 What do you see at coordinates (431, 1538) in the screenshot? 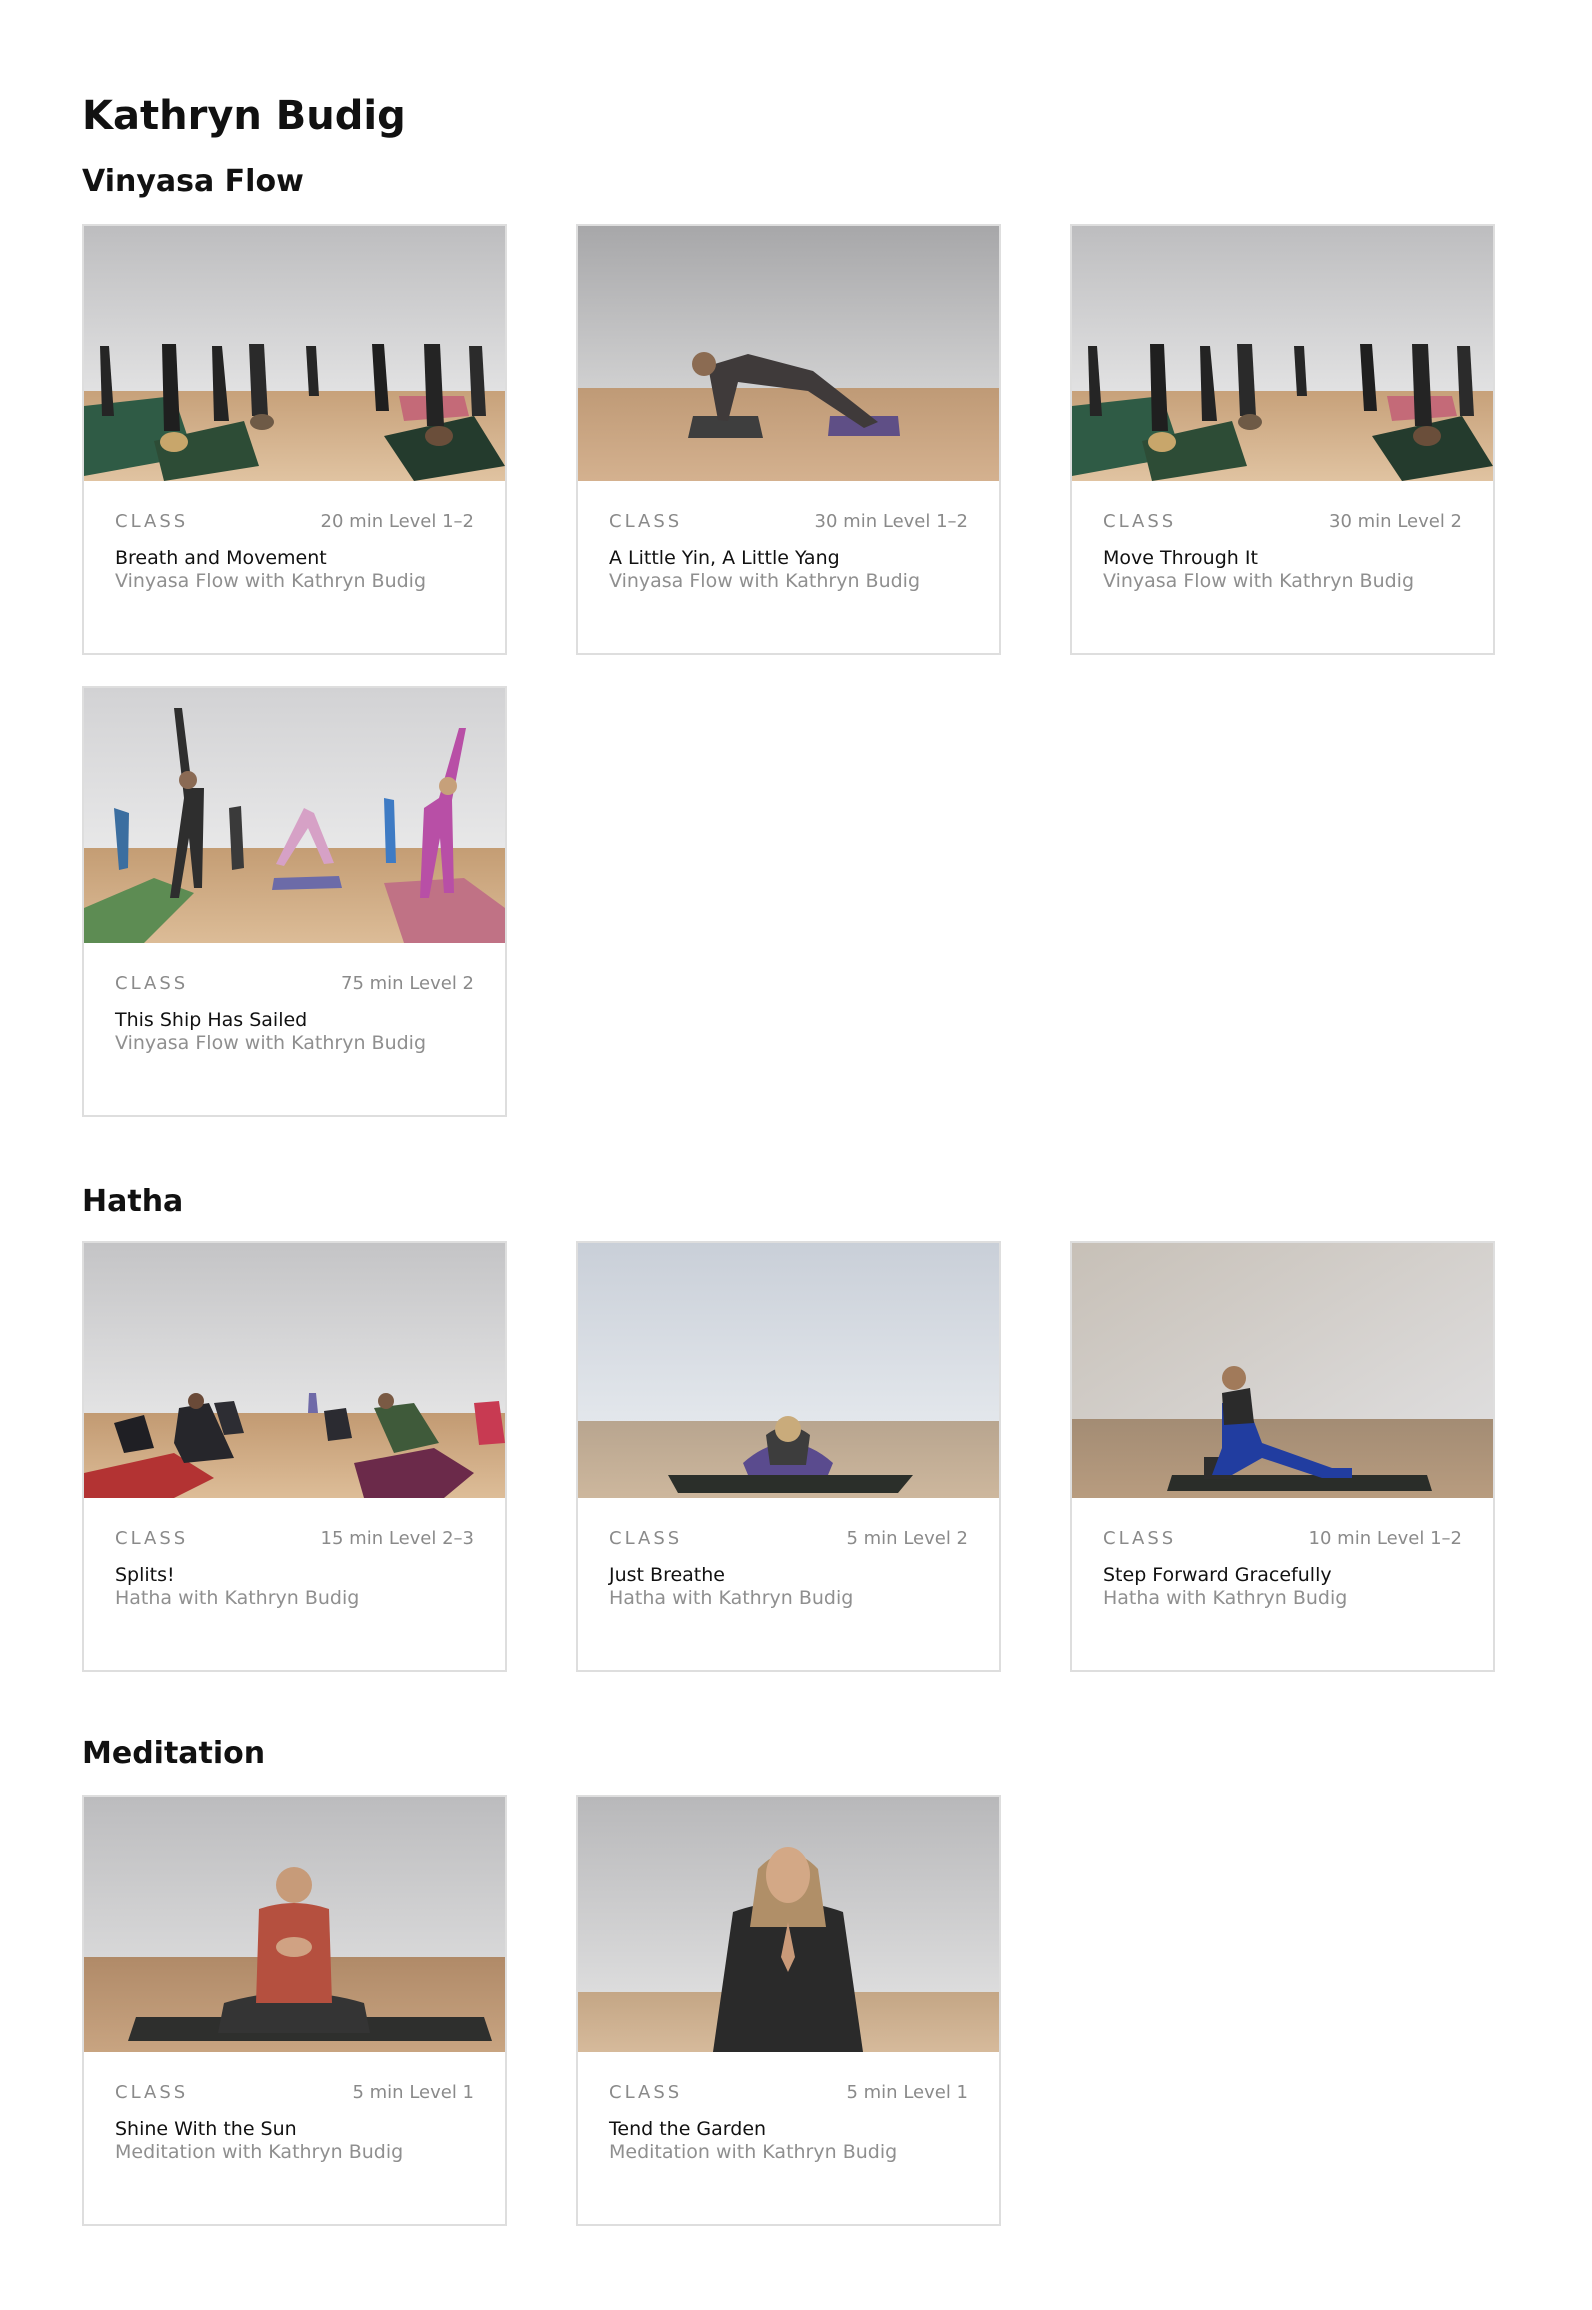
I see `class-level: Level 2–3` at bounding box center [431, 1538].